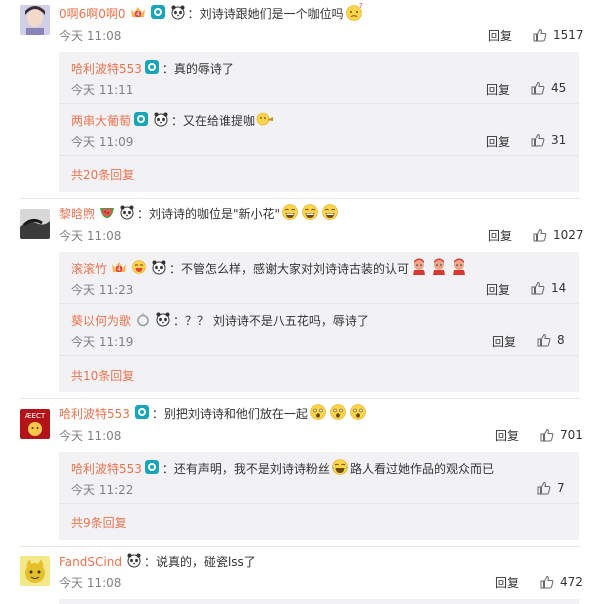 The image size is (595, 604). I want to click on watermelon-badge-icon, so click(107, 214).